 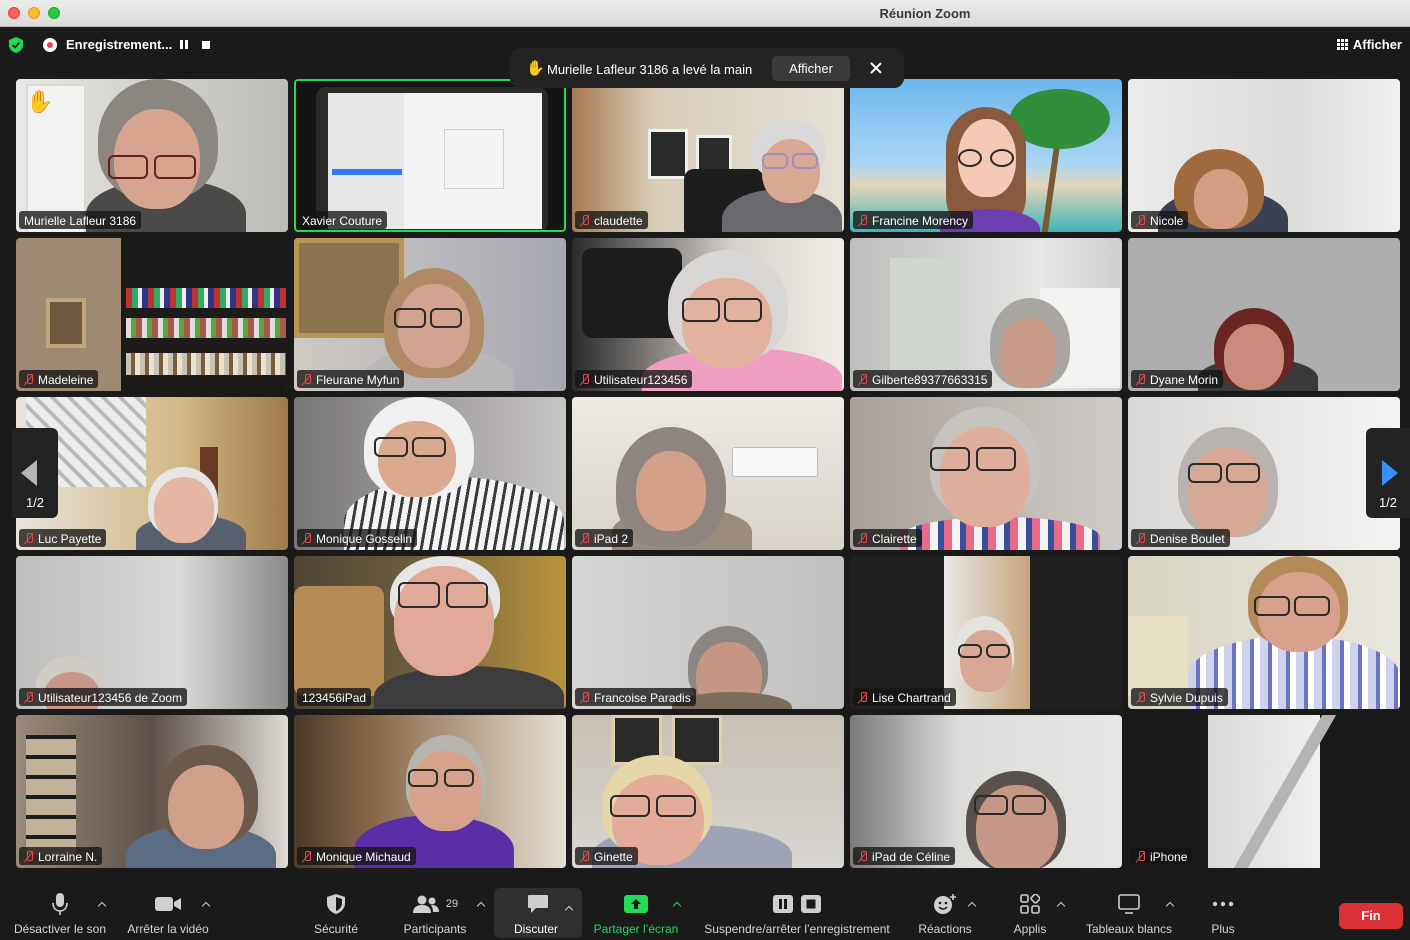 I want to click on participant-name: Murielle Lafleur 3186, so click(x=80, y=220).